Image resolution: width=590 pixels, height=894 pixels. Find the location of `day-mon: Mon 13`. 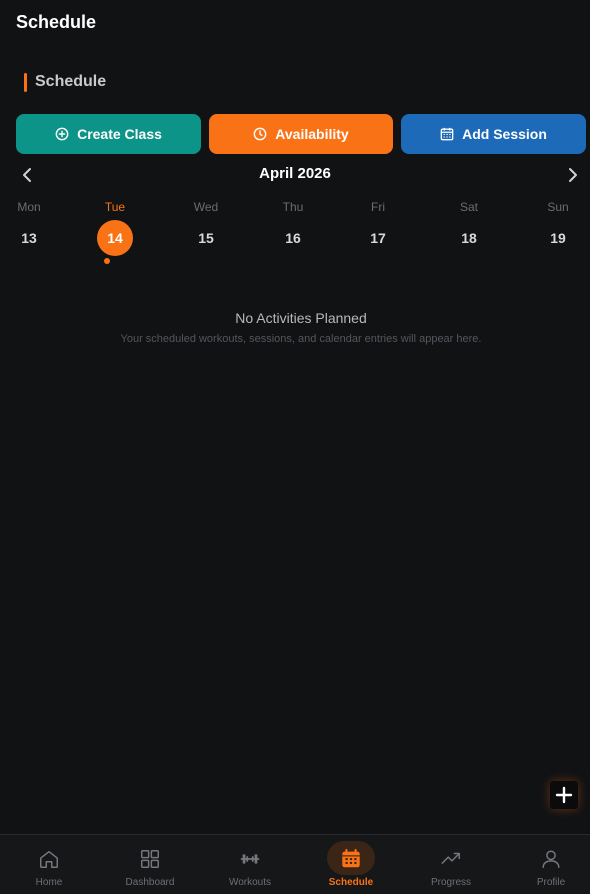

day-mon: Mon 13 is located at coordinates (29, 233).